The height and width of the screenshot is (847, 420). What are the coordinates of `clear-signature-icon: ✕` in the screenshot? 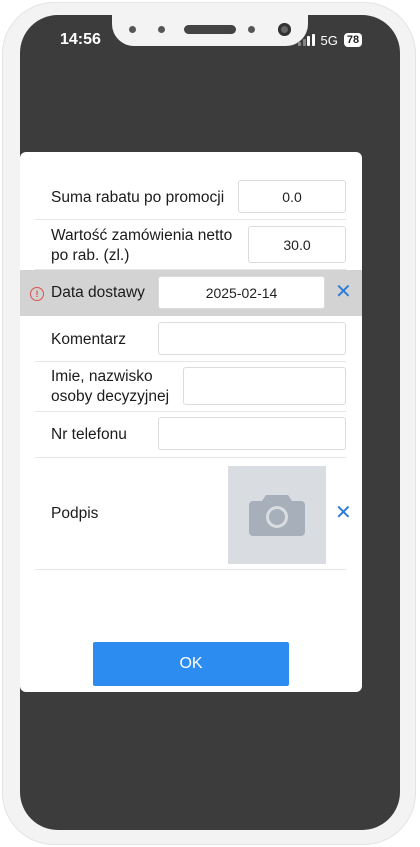 It's located at (343, 513).